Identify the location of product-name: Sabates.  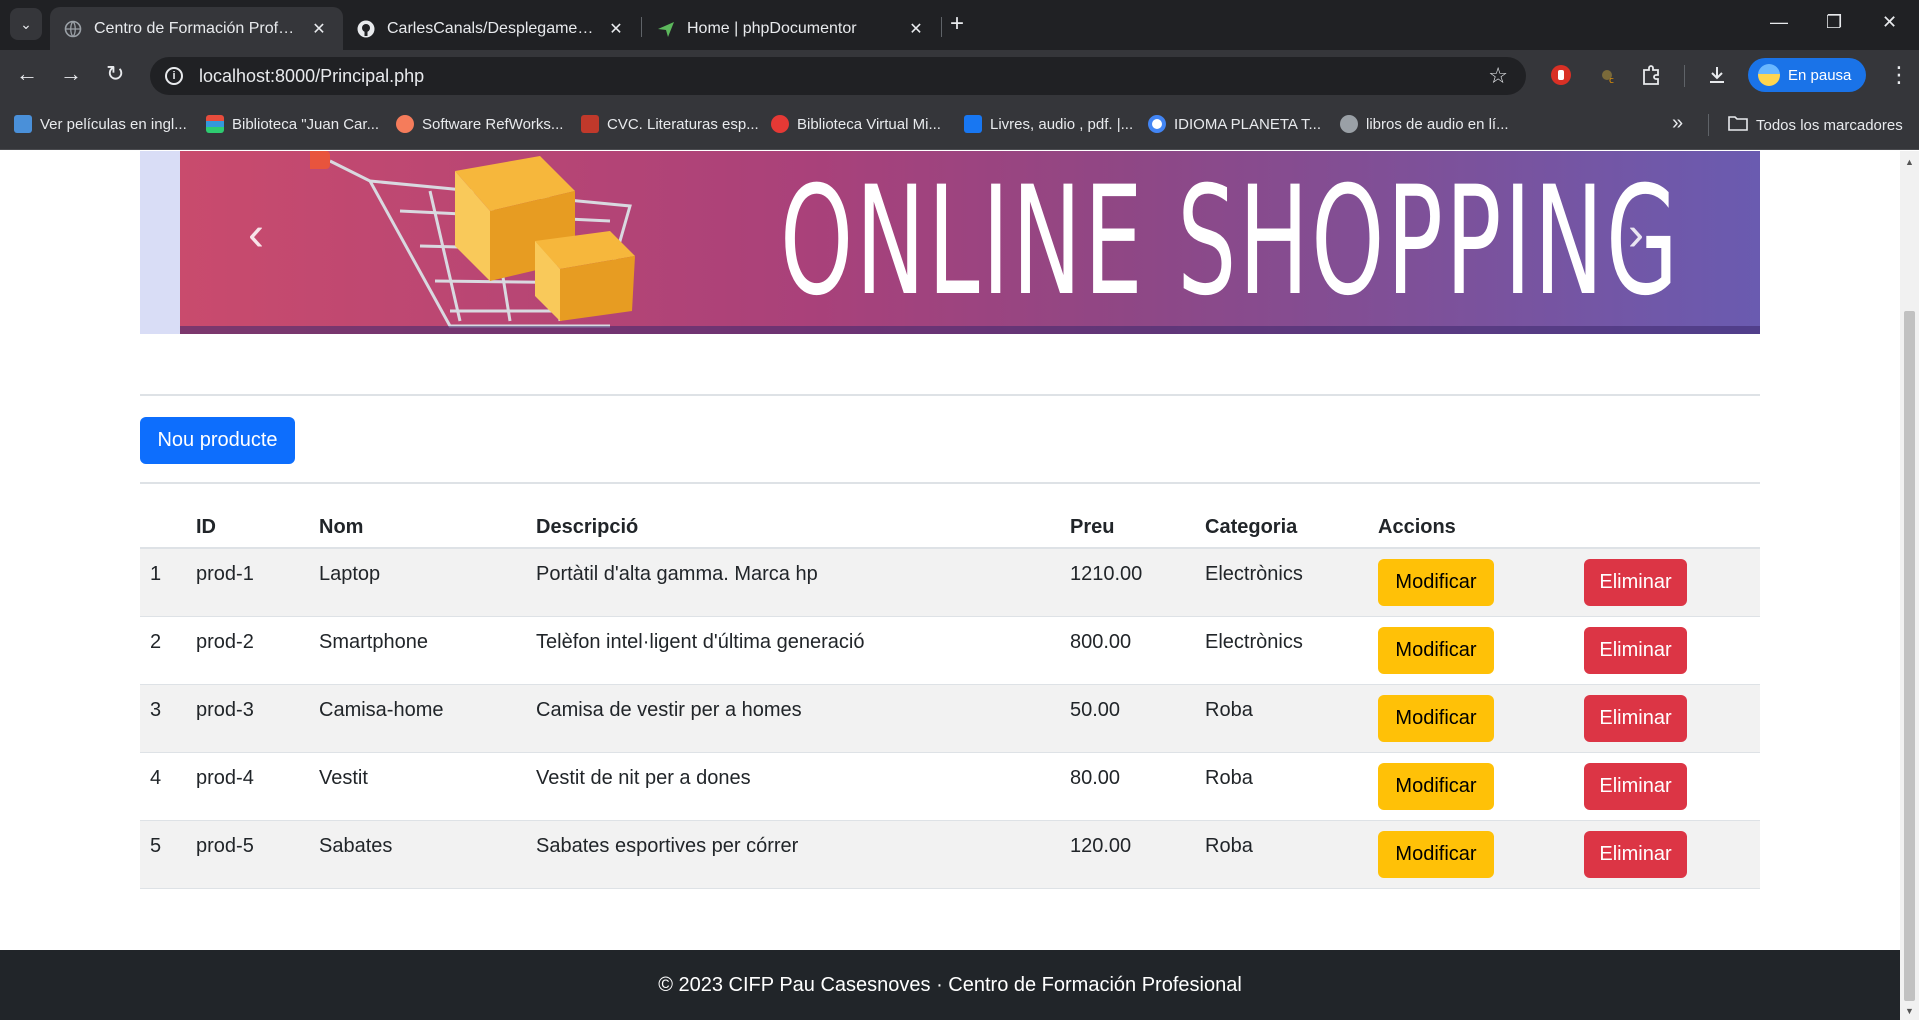
(417, 854).